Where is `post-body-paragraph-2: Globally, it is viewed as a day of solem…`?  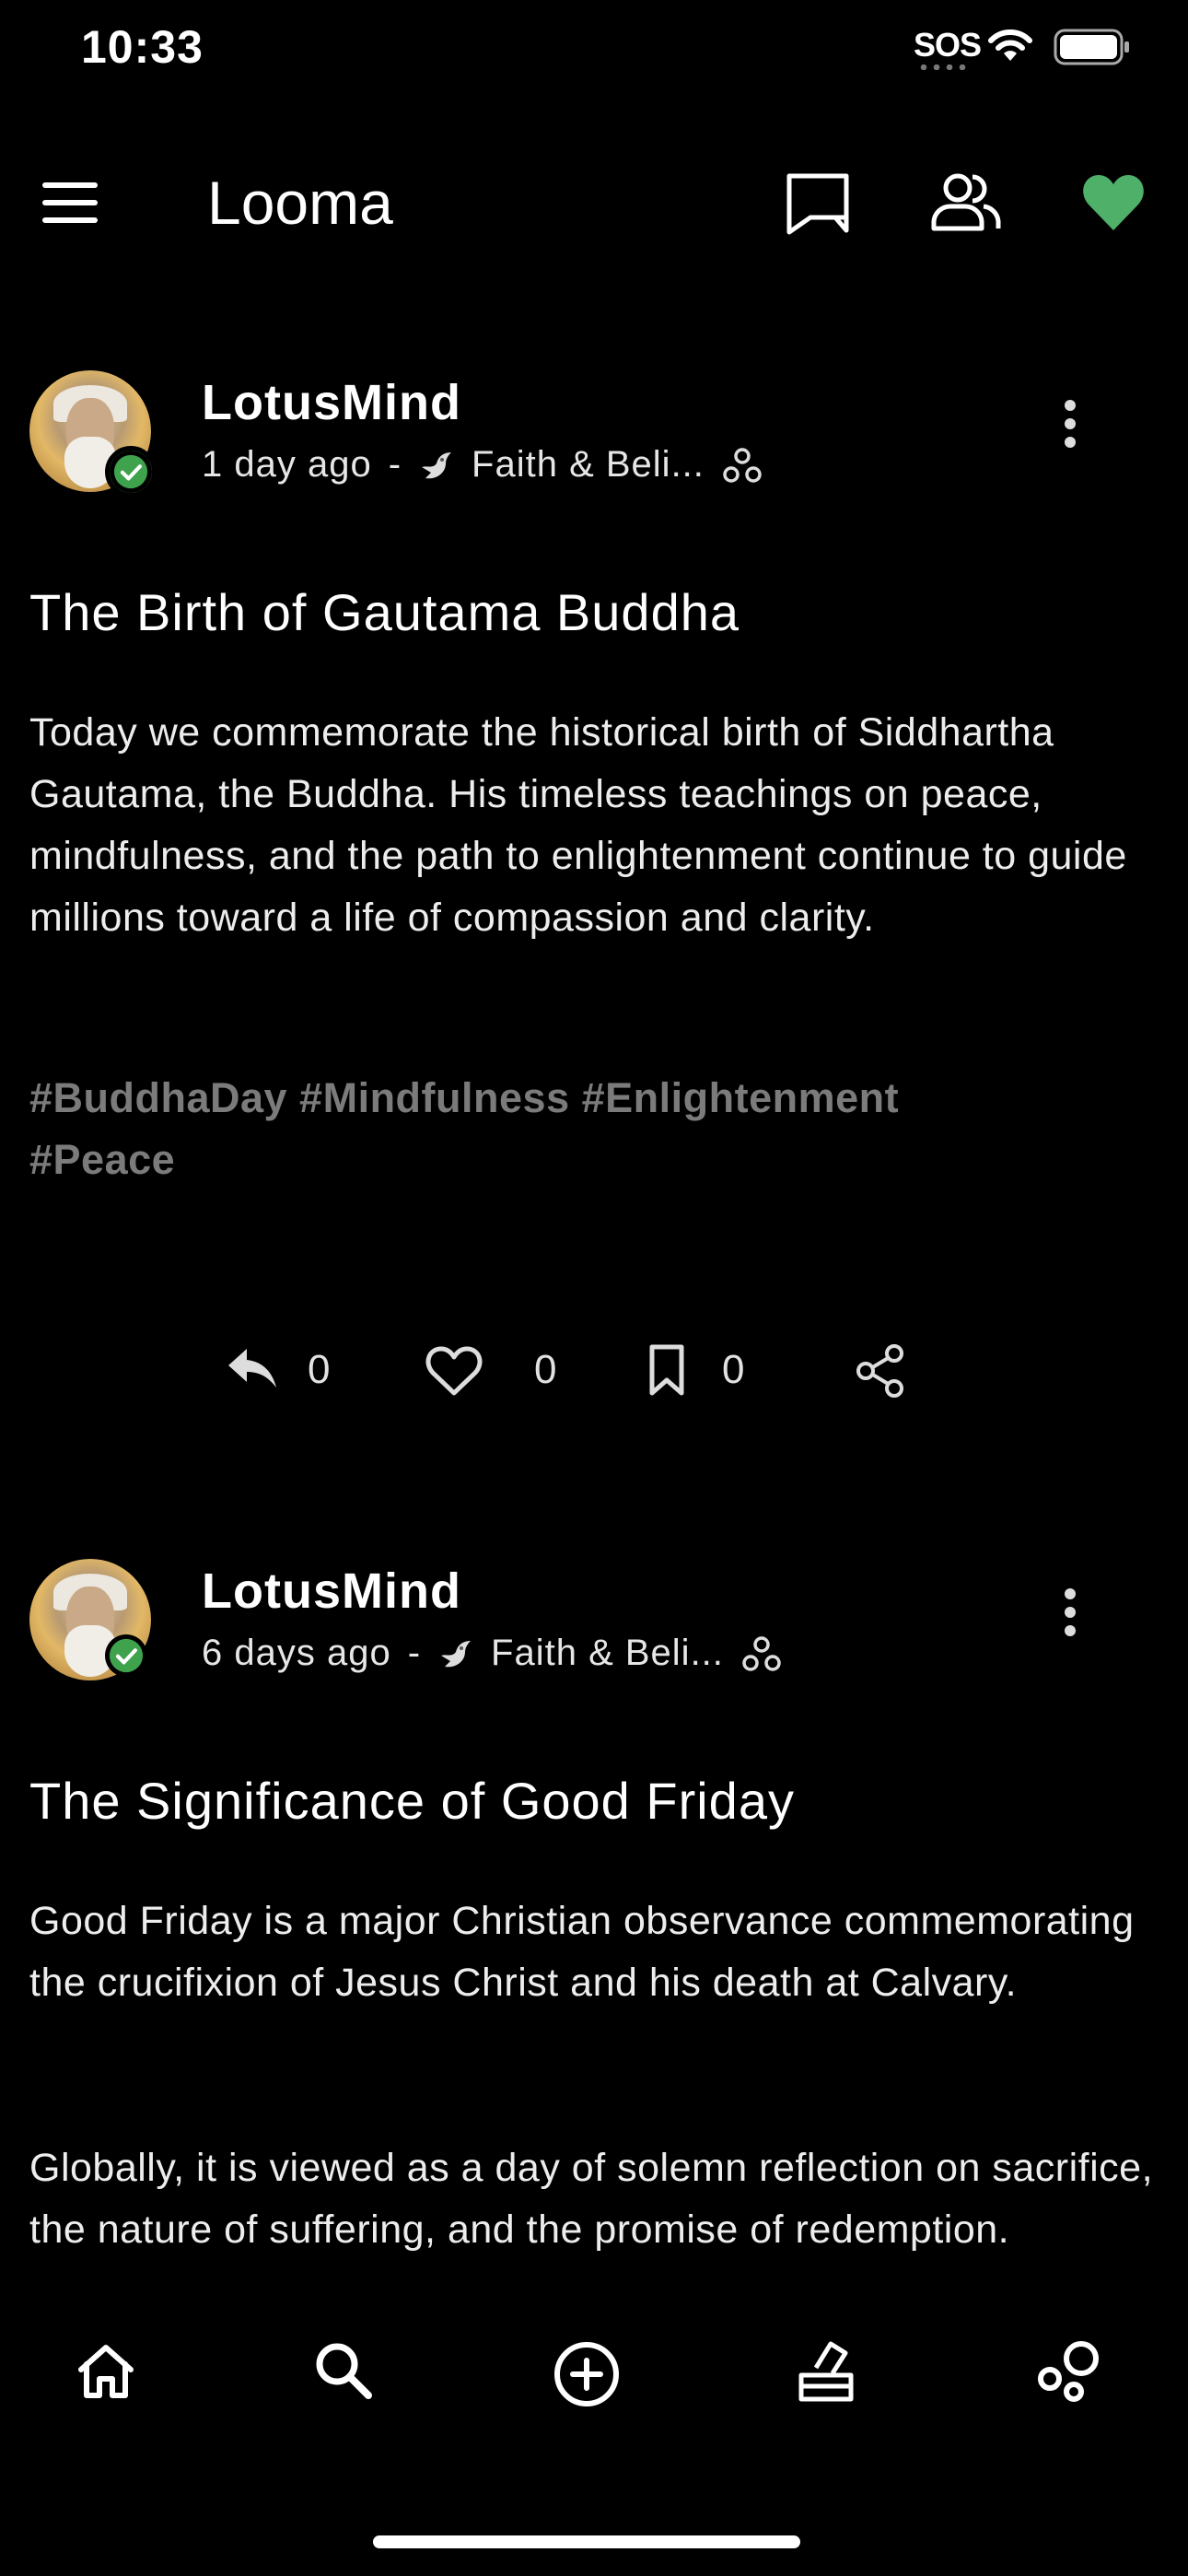 post-body-paragraph-2: Globally, it is viewed as a day of solem… is located at coordinates (591, 2199).